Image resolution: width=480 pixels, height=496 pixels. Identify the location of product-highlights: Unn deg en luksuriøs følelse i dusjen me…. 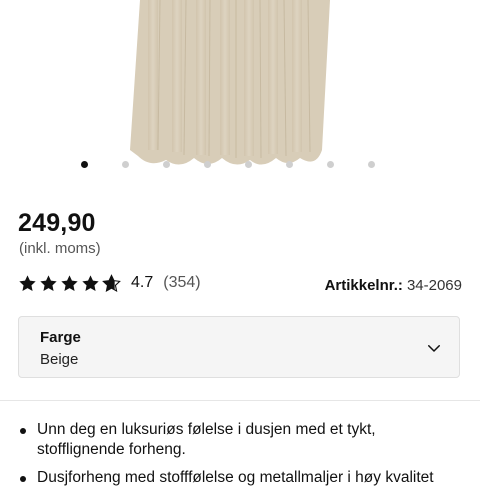
(242, 458).